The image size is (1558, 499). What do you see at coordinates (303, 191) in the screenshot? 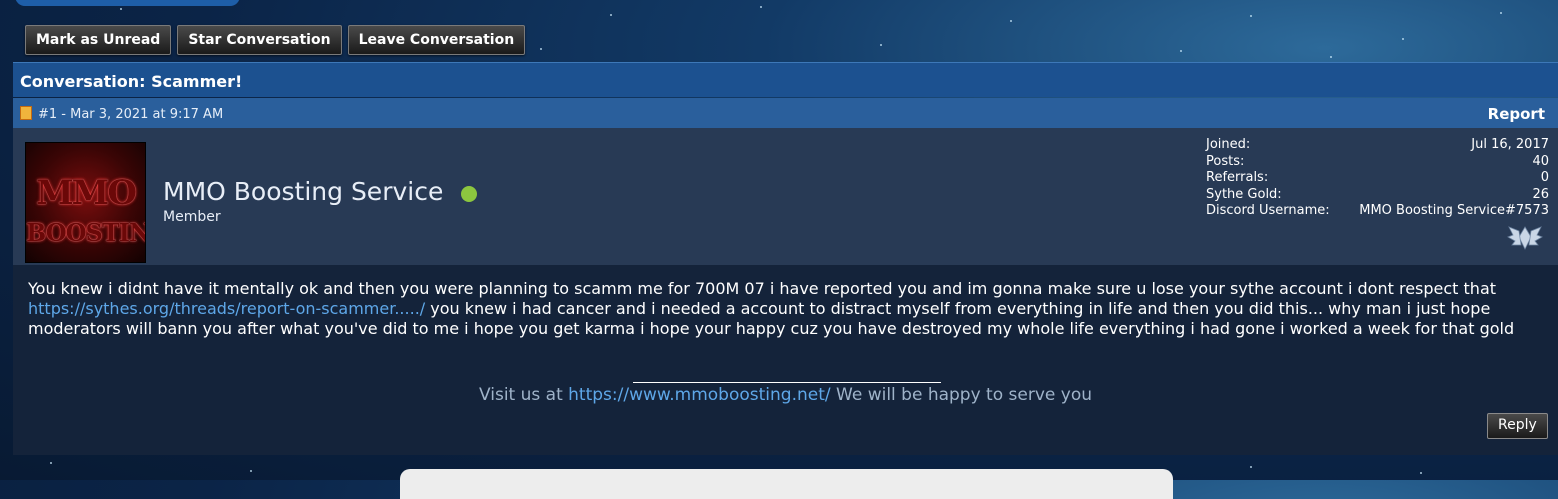
I see `username: MMO Boosting Service` at bounding box center [303, 191].